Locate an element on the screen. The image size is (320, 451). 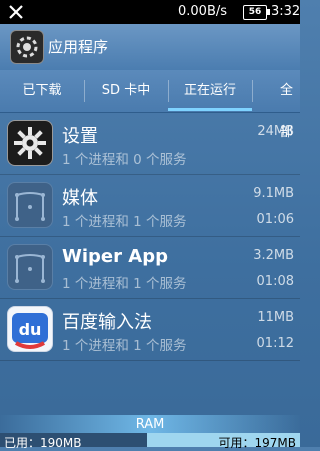
app-name: 百度输入法 is located at coordinates (107, 322).